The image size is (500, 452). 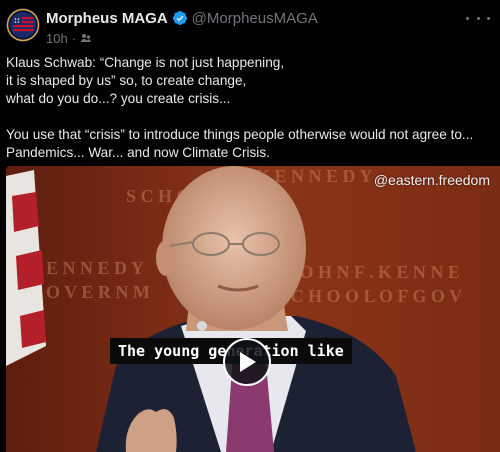 I want to click on video-watermark: @eastern.freedom, so click(x=431, y=180).